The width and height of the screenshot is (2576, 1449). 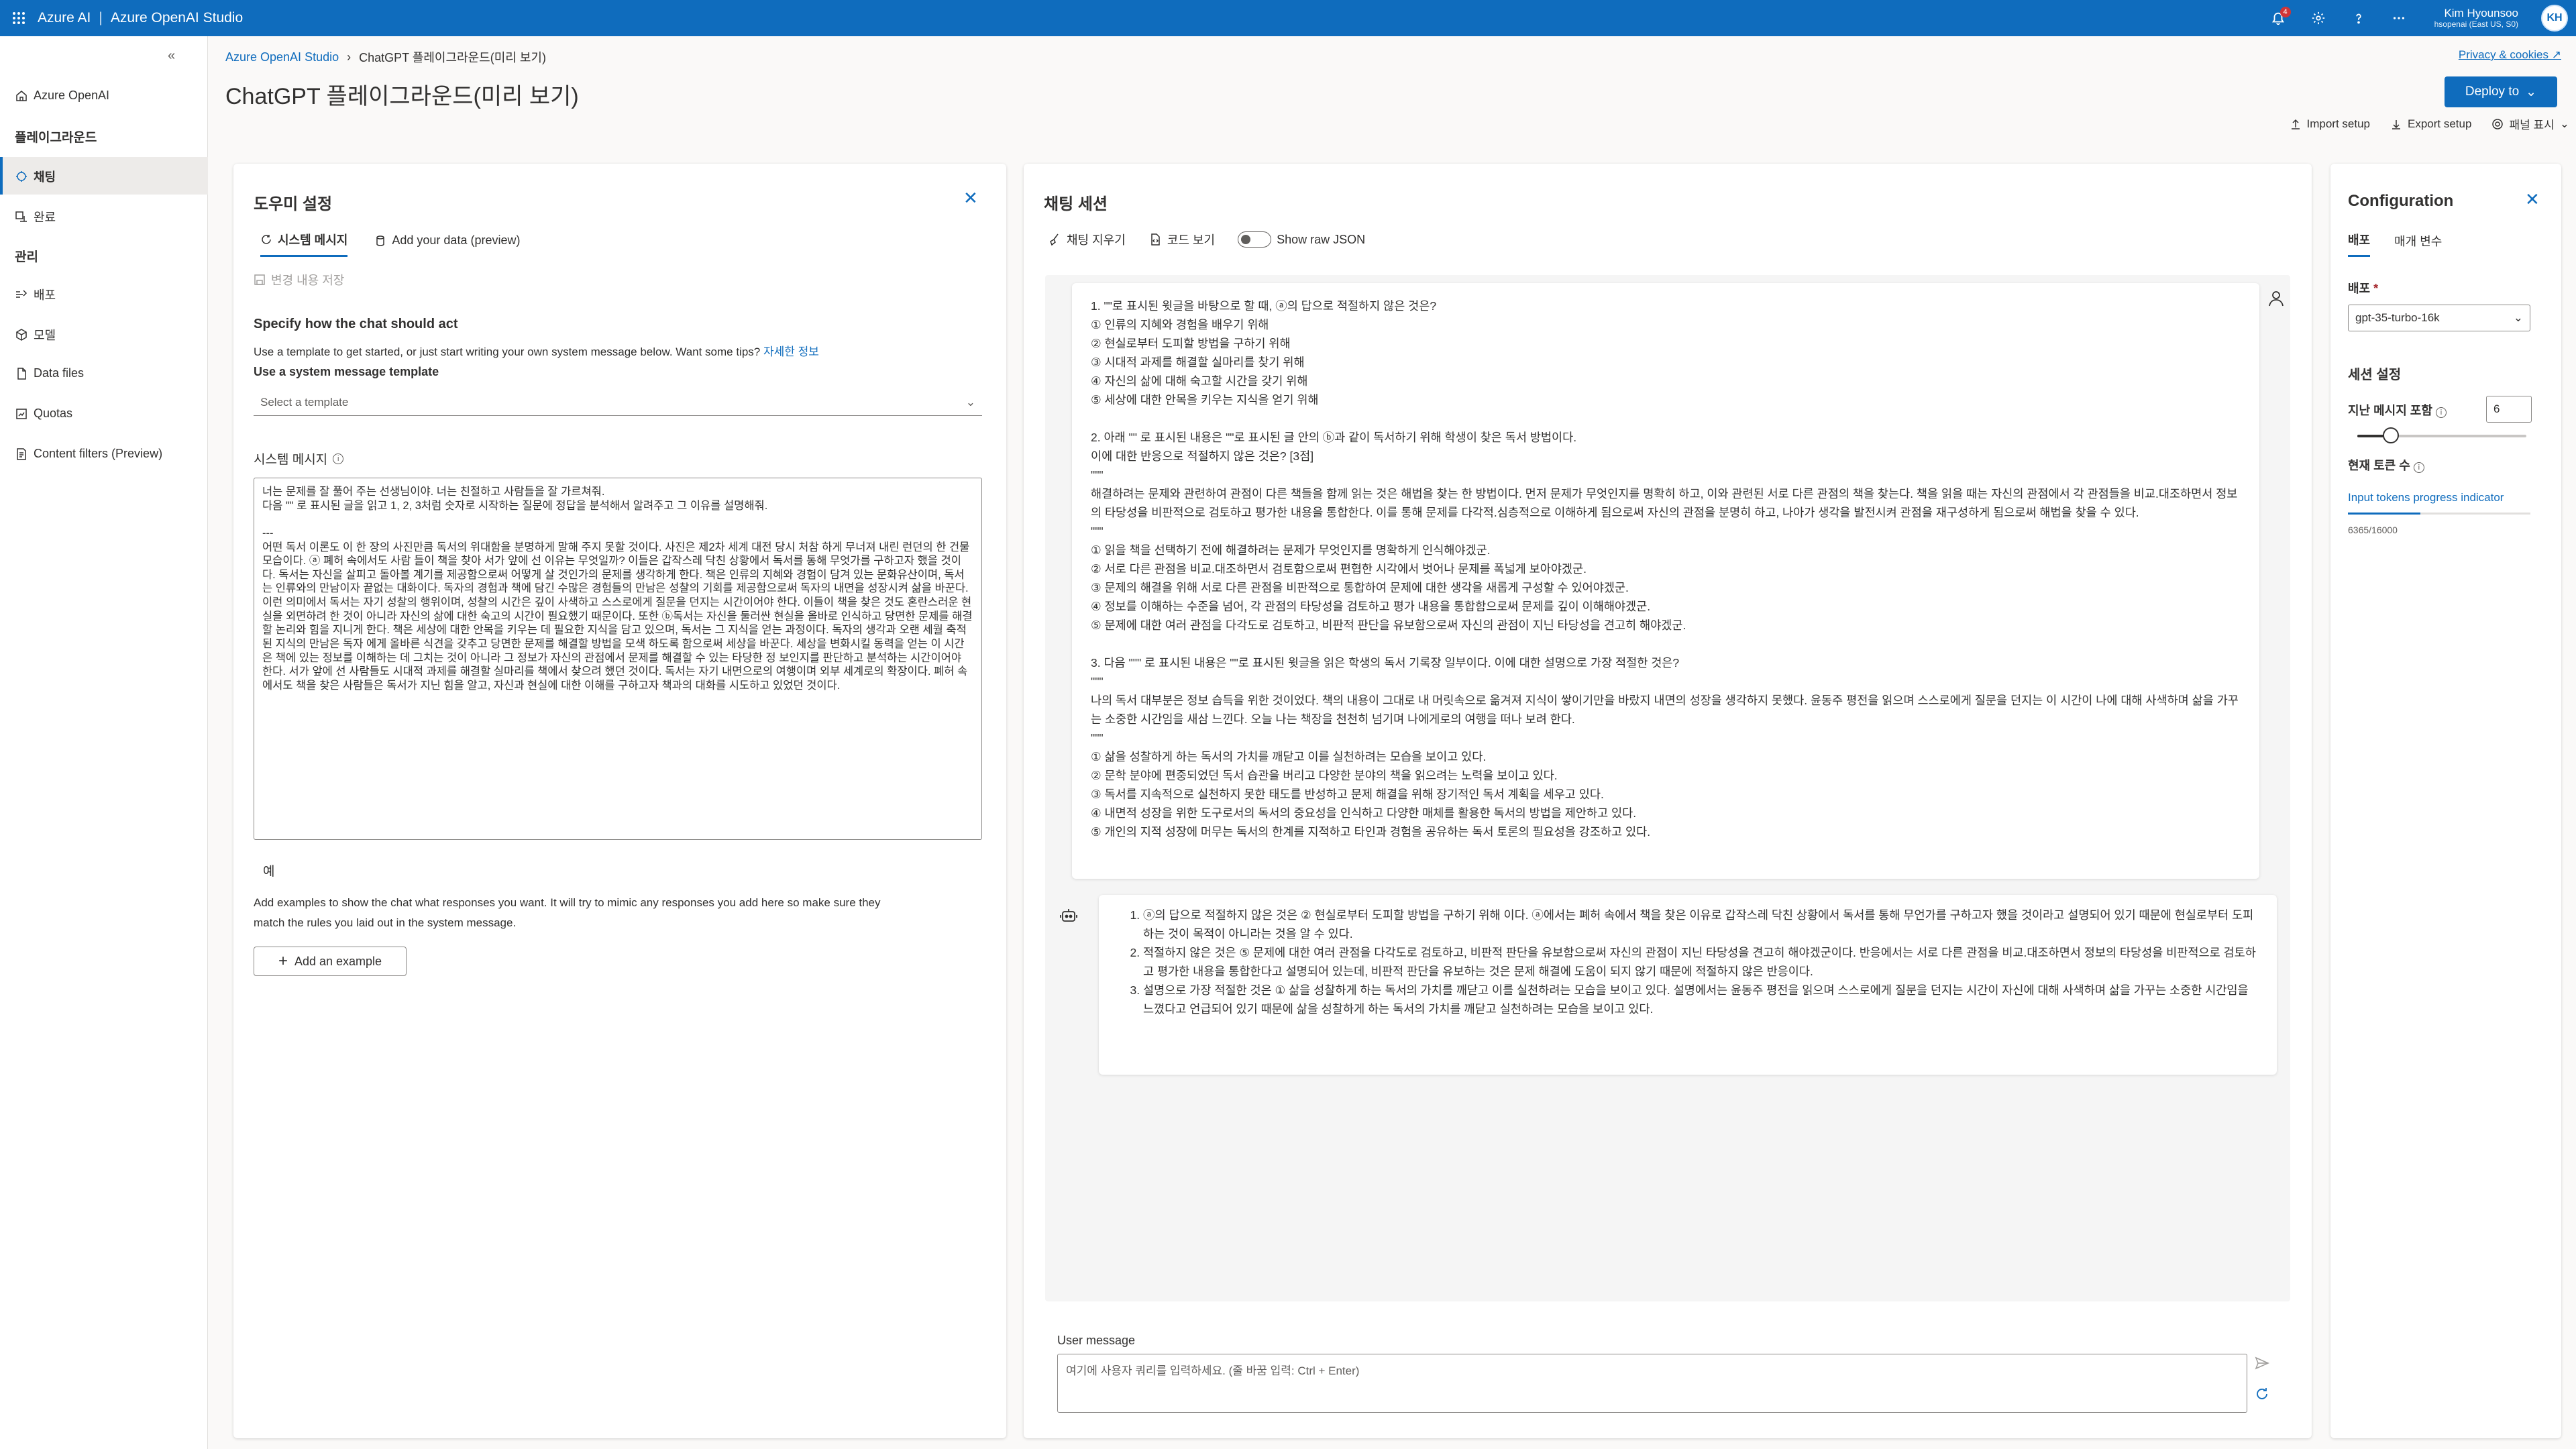 What do you see at coordinates (2295, 124) in the screenshot?
I see `upload-icon` at bounding box center [2295, 124].